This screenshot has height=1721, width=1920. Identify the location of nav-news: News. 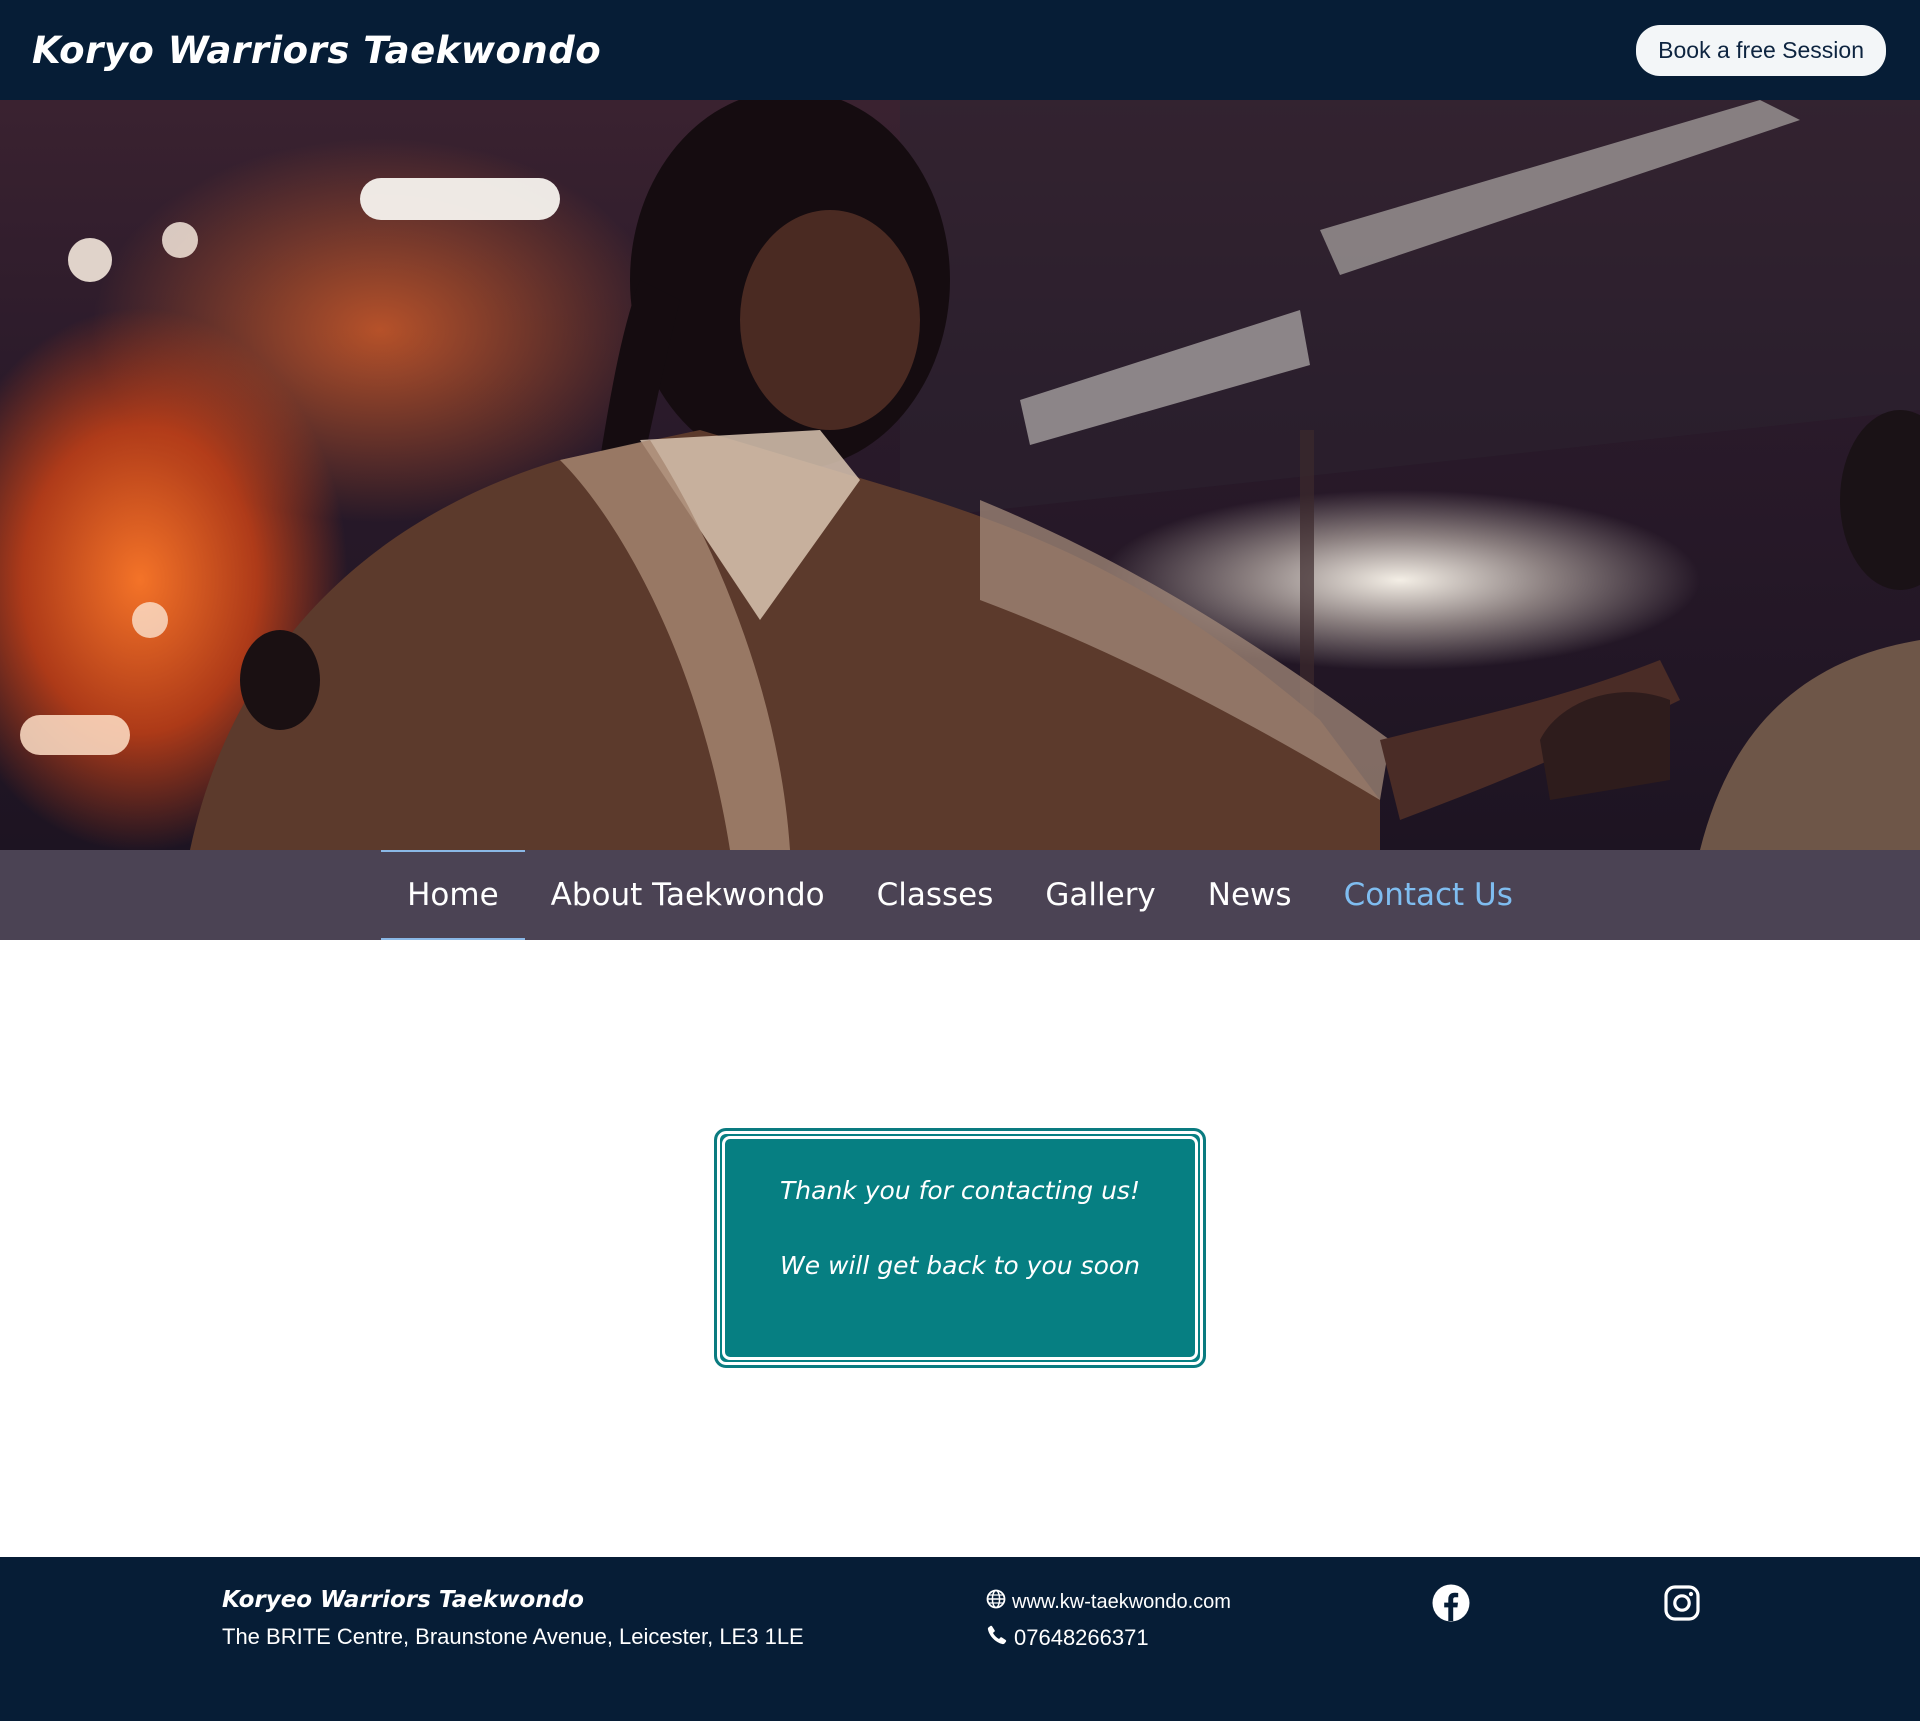
(1250, 895).